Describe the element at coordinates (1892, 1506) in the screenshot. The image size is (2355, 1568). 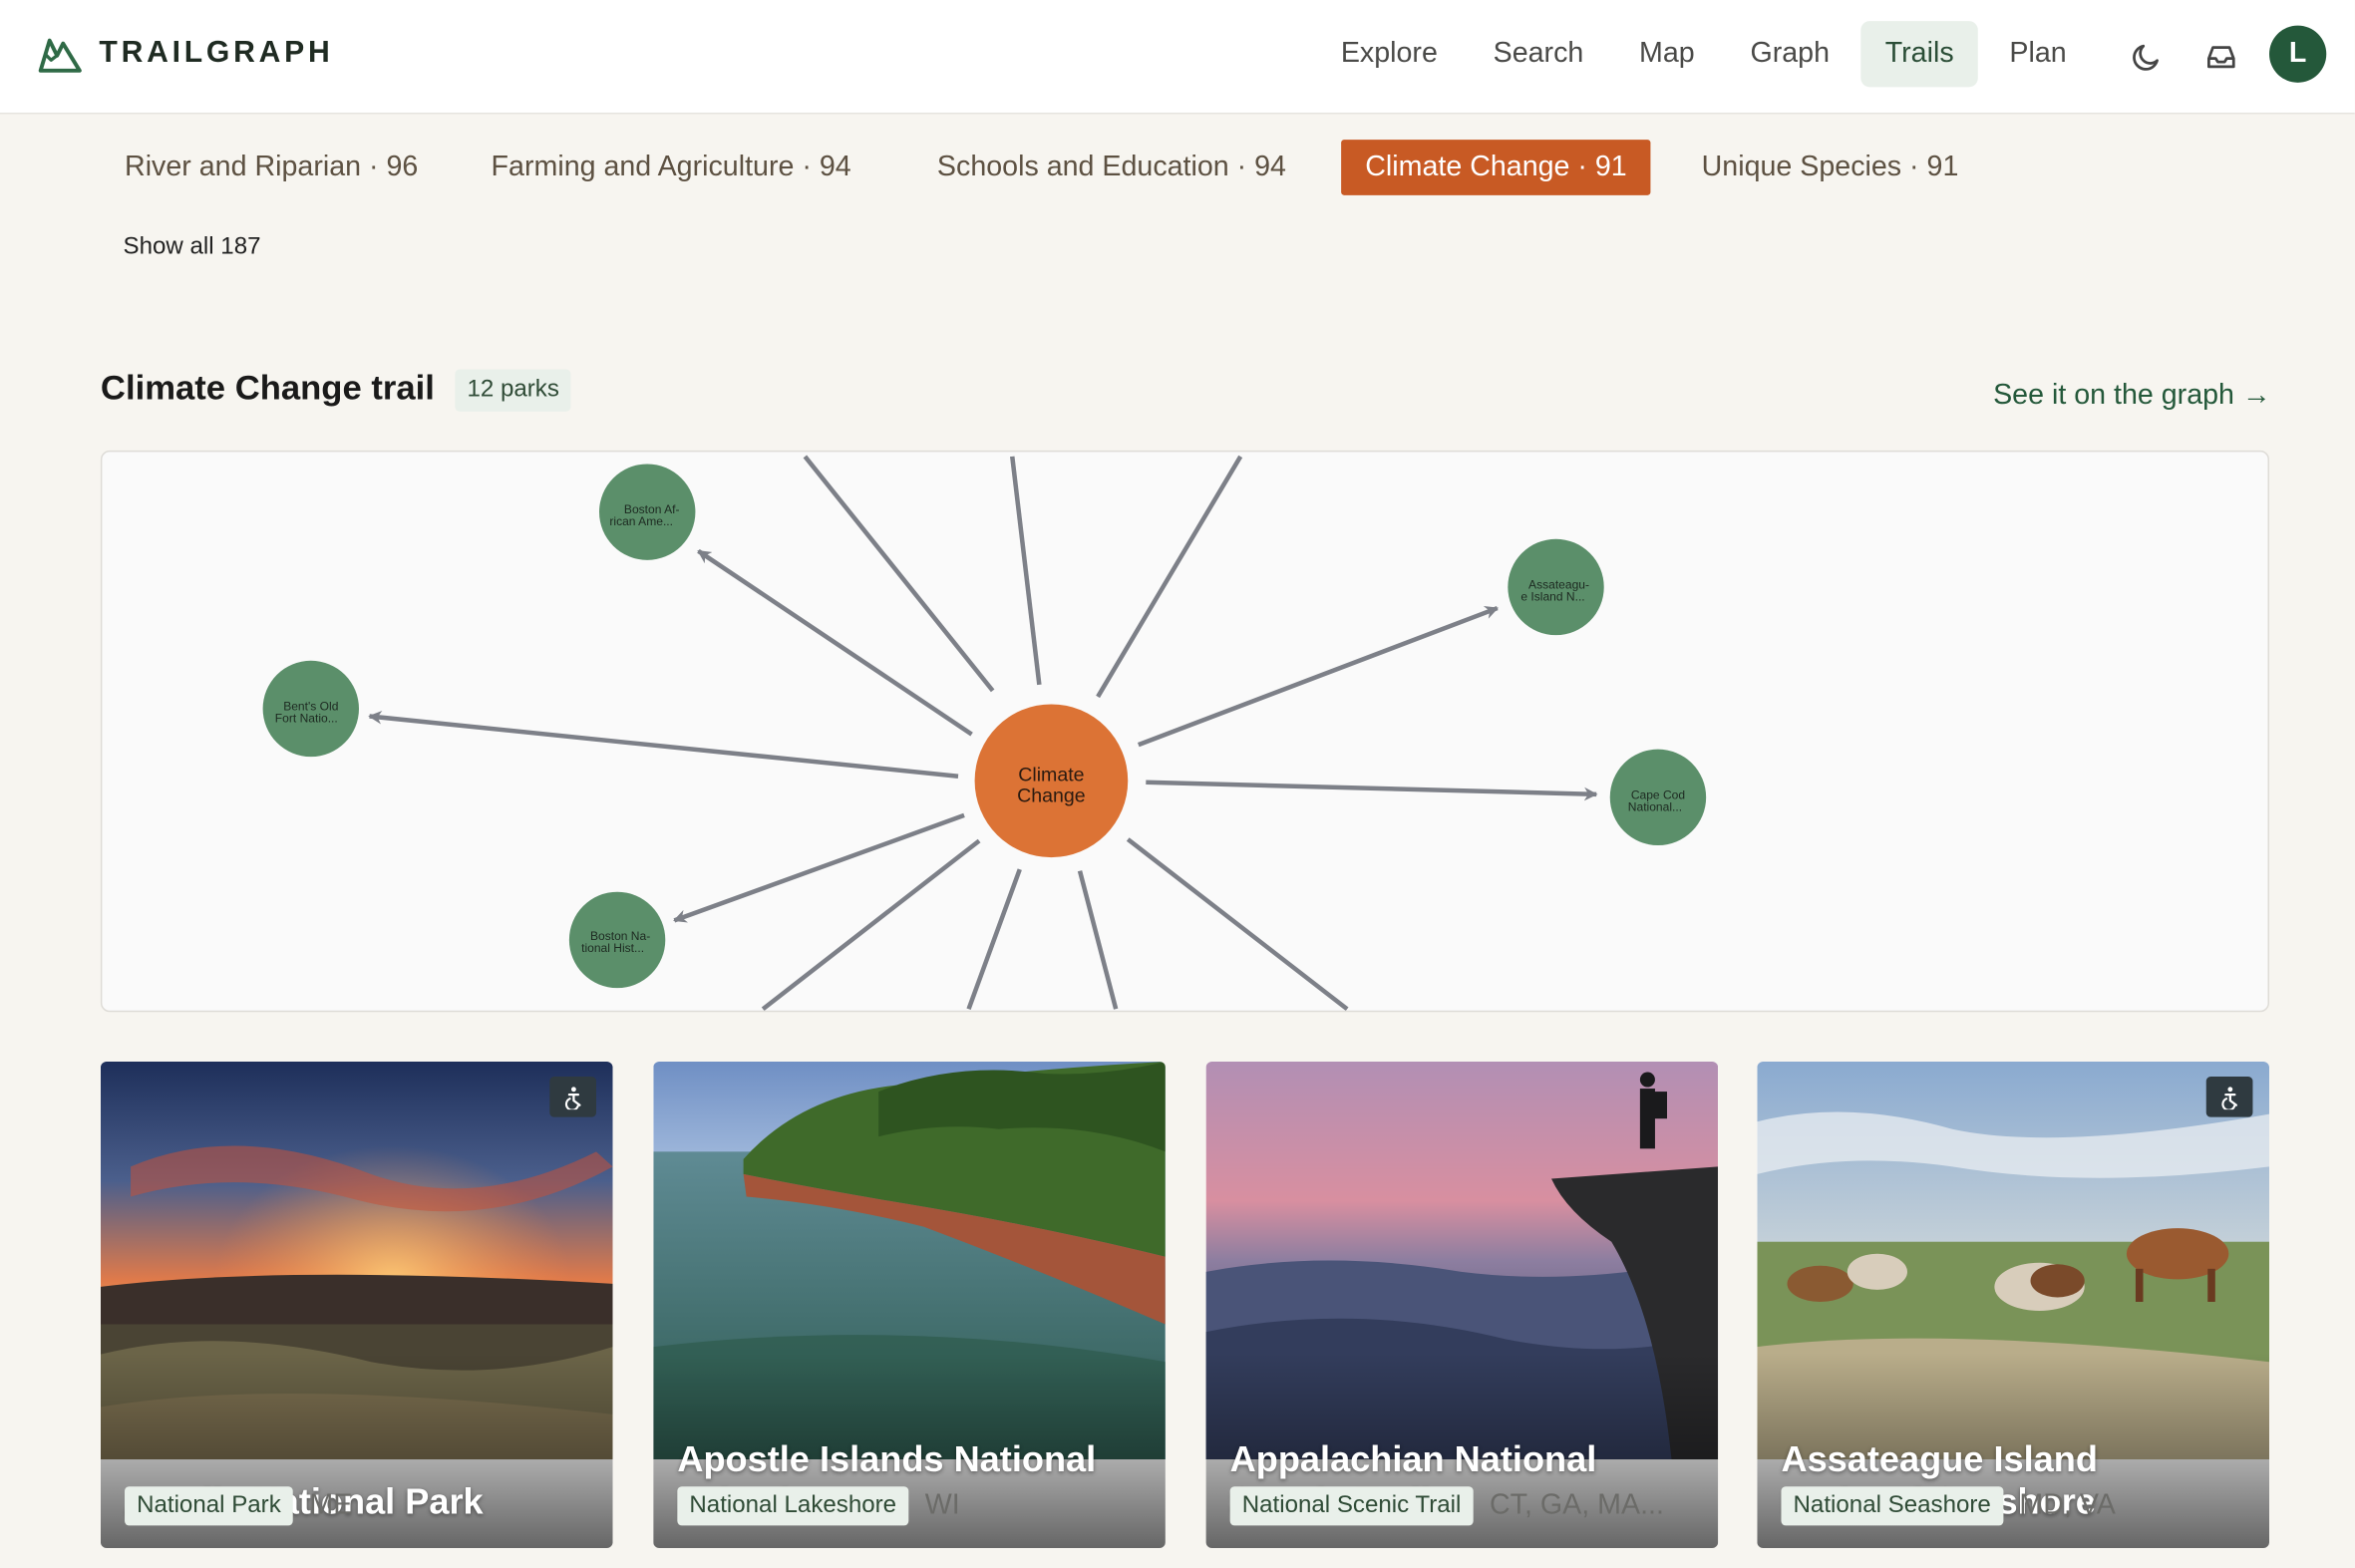
I see `park-type-badge: National Seashore` at that location.